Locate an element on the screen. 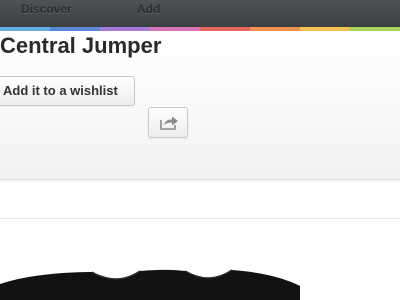 Image resolution: width=400 pixels, height=300 pixels. share-arrow-icon is located at coordinates (169, 123).